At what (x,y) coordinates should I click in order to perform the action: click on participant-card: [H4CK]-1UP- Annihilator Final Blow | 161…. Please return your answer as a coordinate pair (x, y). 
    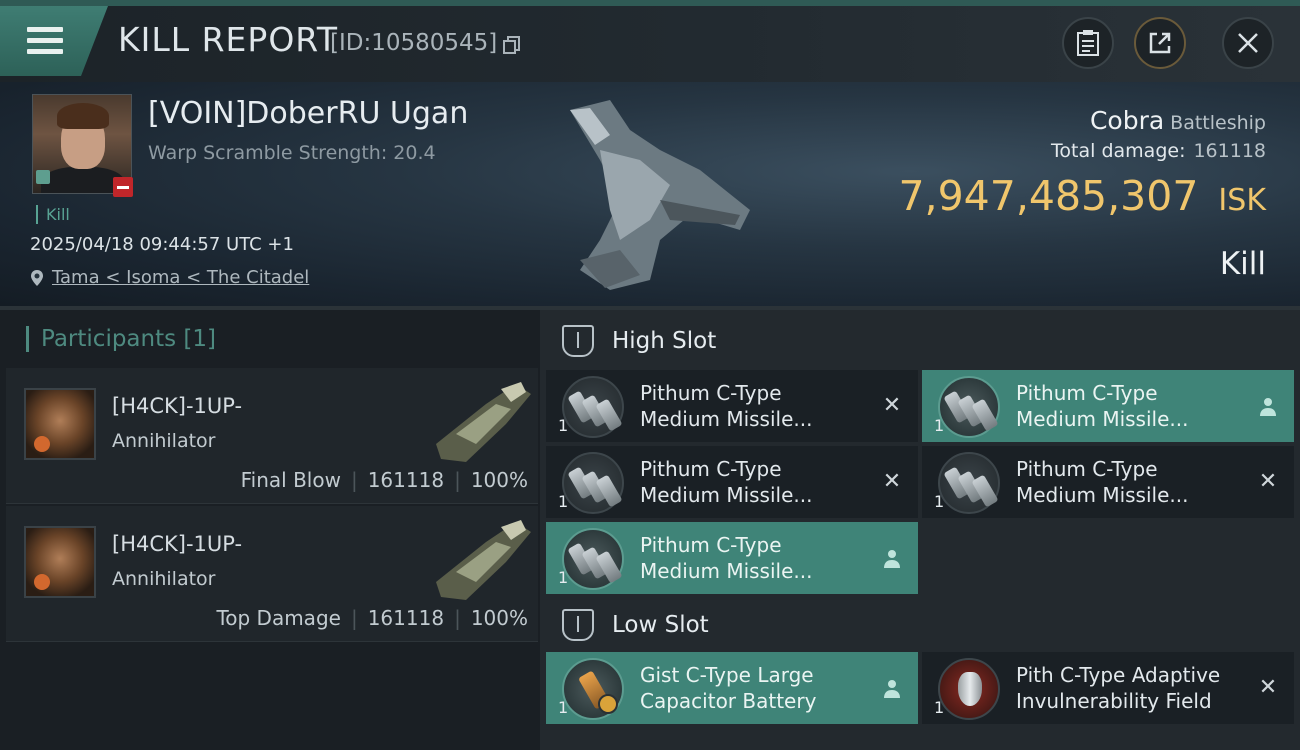
    Looking at the image, I should click on (272, 436).